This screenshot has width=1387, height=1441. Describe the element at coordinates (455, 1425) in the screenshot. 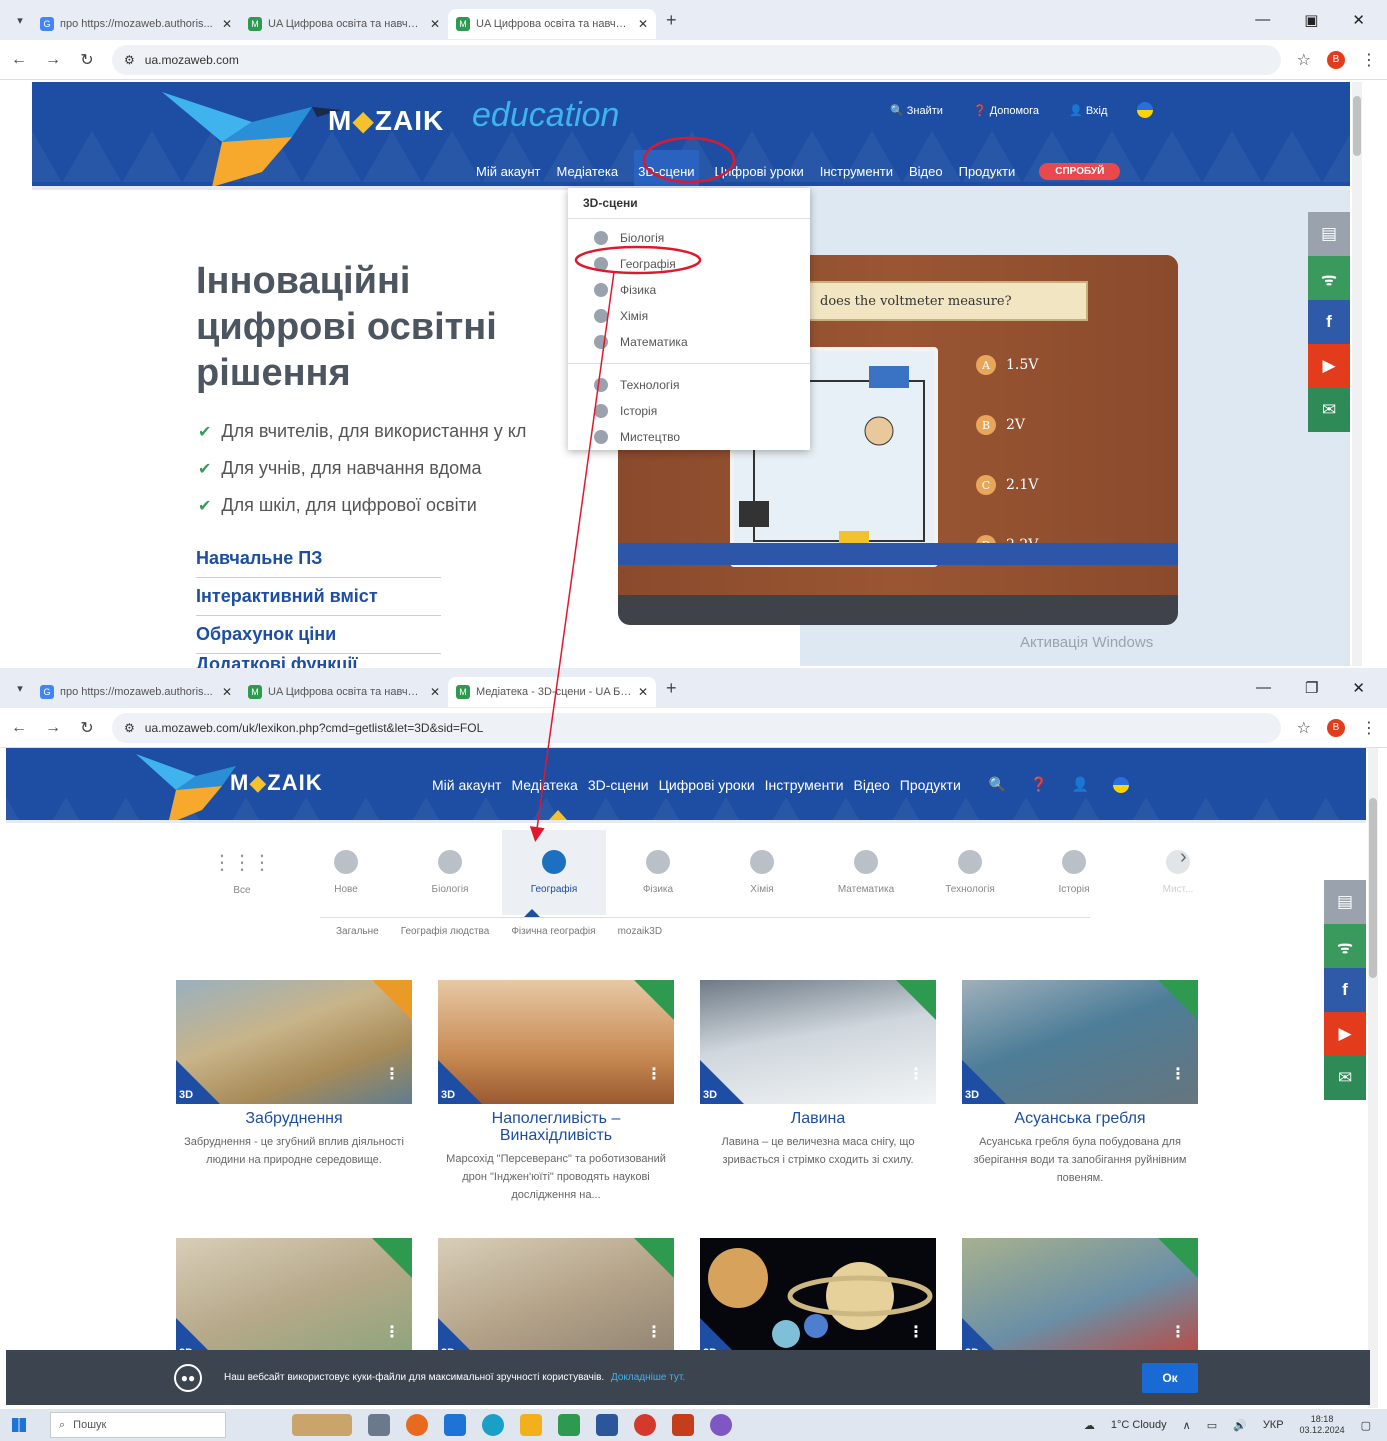

I see `app-icon` at that location.